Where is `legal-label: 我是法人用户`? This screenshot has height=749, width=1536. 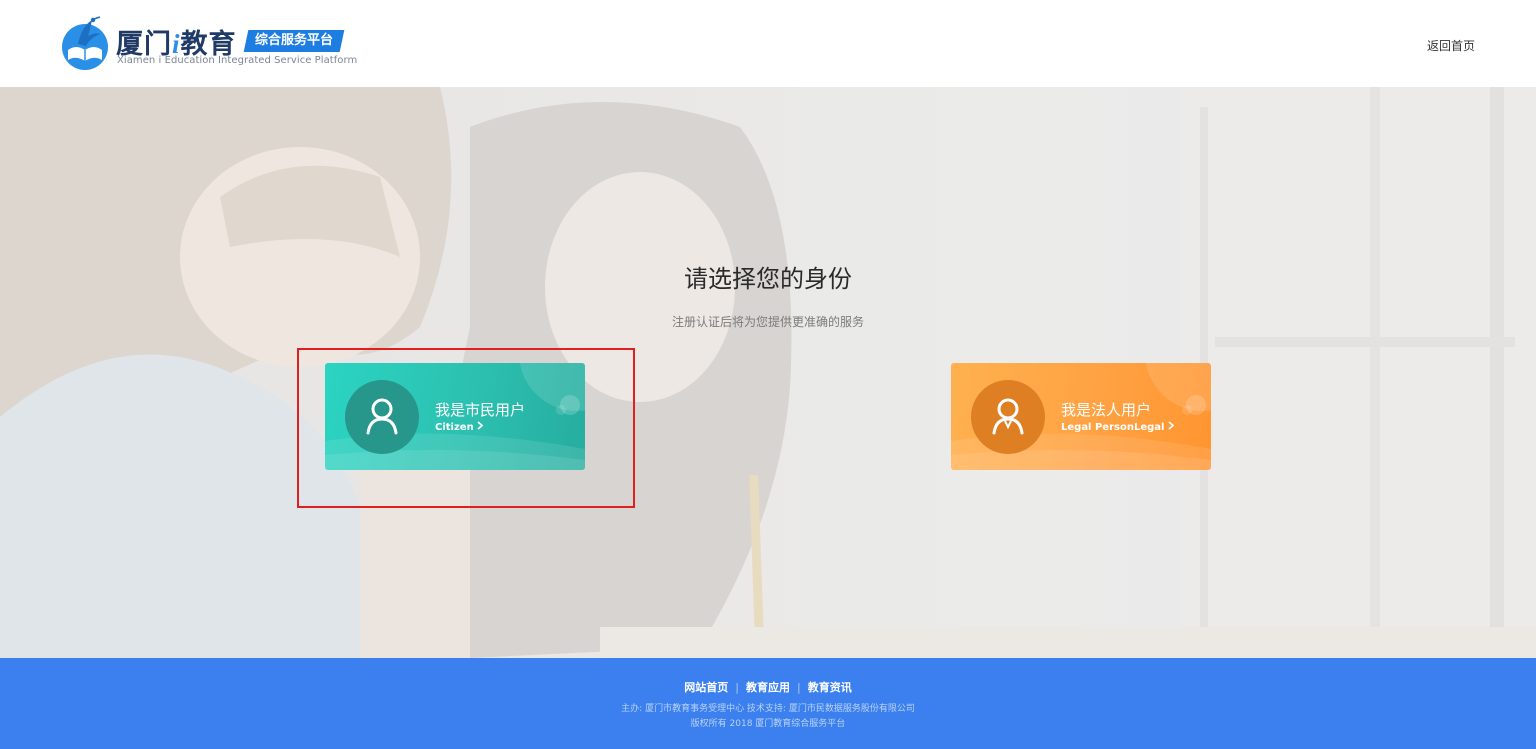
legal-label: 我是法人用户 is located at coordinates (1106, 410).